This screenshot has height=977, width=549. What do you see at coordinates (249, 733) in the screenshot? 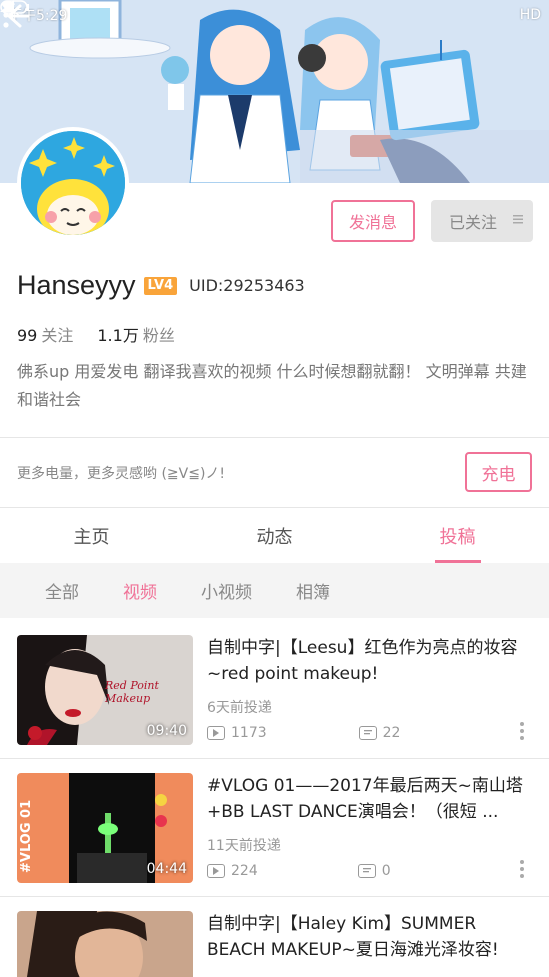
I see `play-count: 1173` at bounding box center [249, 733].